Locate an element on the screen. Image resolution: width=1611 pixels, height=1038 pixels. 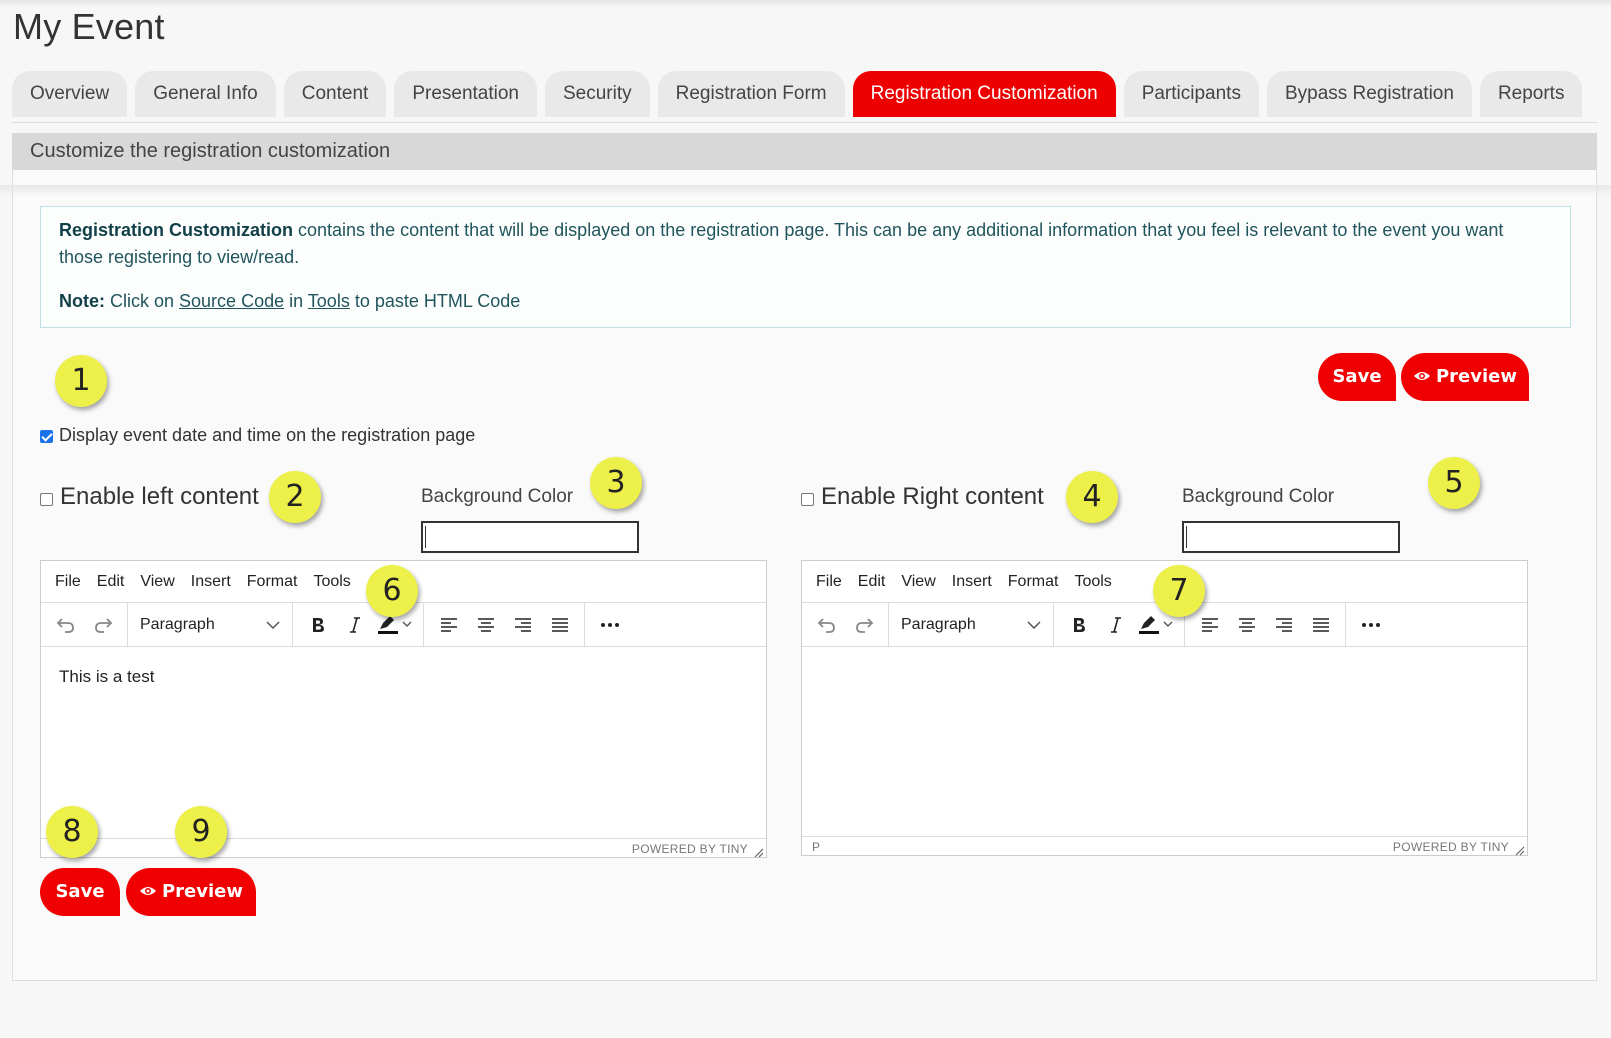
editor-content-area: P POWERED BY TINY is located at coordinates (1164, 752).